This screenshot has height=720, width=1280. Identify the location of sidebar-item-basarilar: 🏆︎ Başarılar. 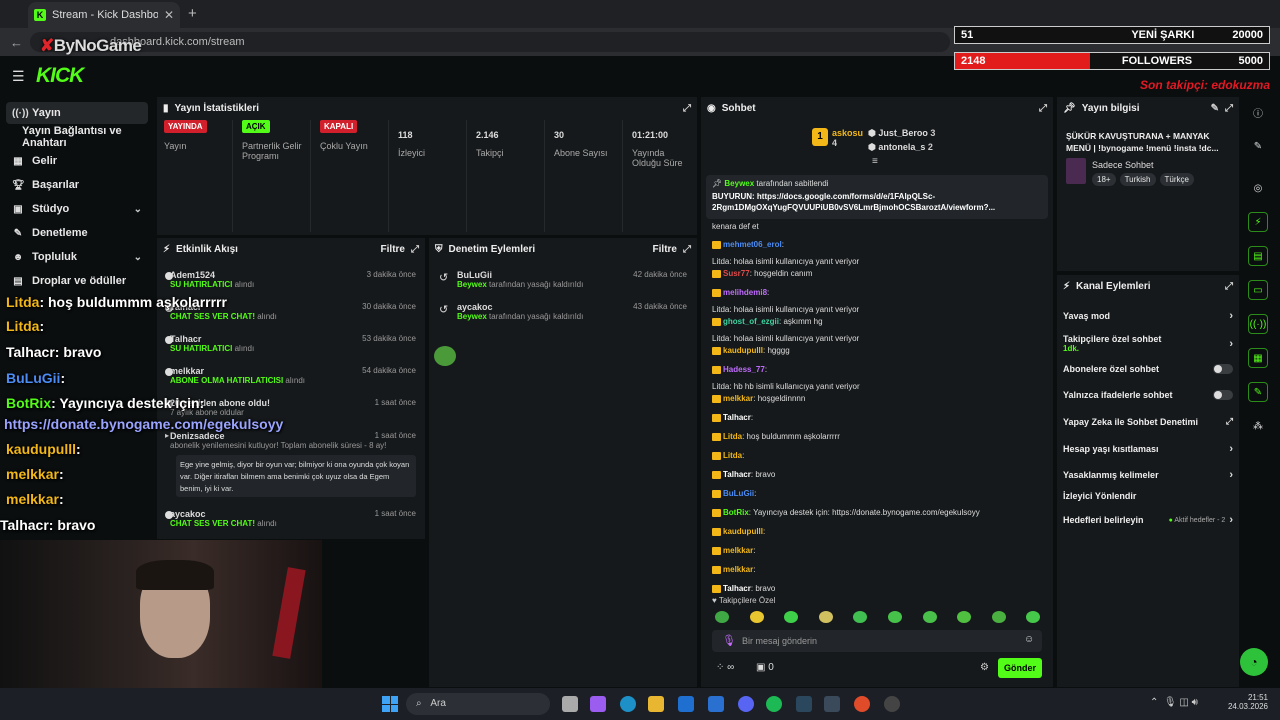
(77, 185).